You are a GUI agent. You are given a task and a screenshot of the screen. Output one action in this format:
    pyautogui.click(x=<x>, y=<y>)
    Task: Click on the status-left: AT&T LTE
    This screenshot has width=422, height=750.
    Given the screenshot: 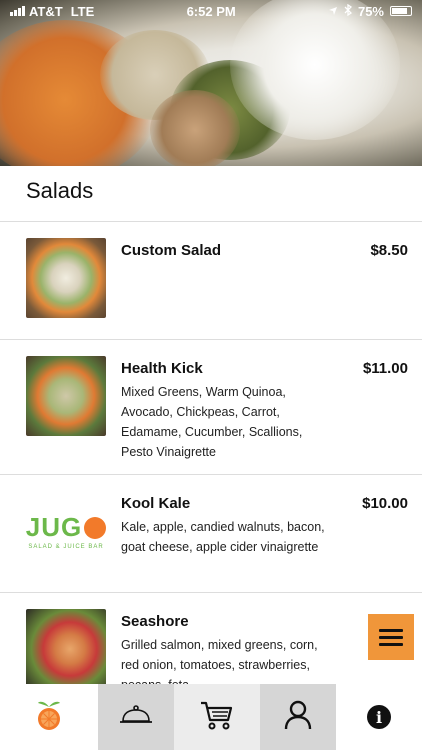 What is the action you would take?
    pyautogui.click(x=52, y=11)
    